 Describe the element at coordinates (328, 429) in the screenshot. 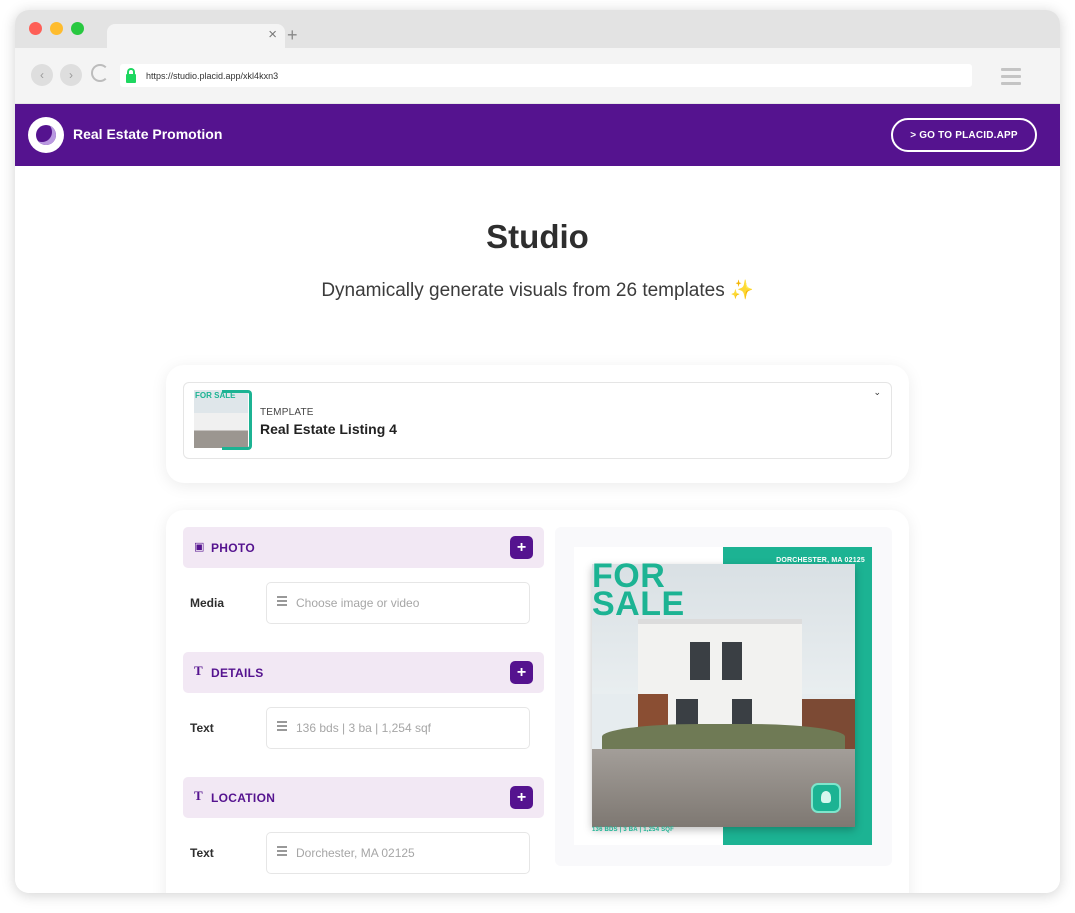

I see `template-name: Real Estate Listing 4` at that location.